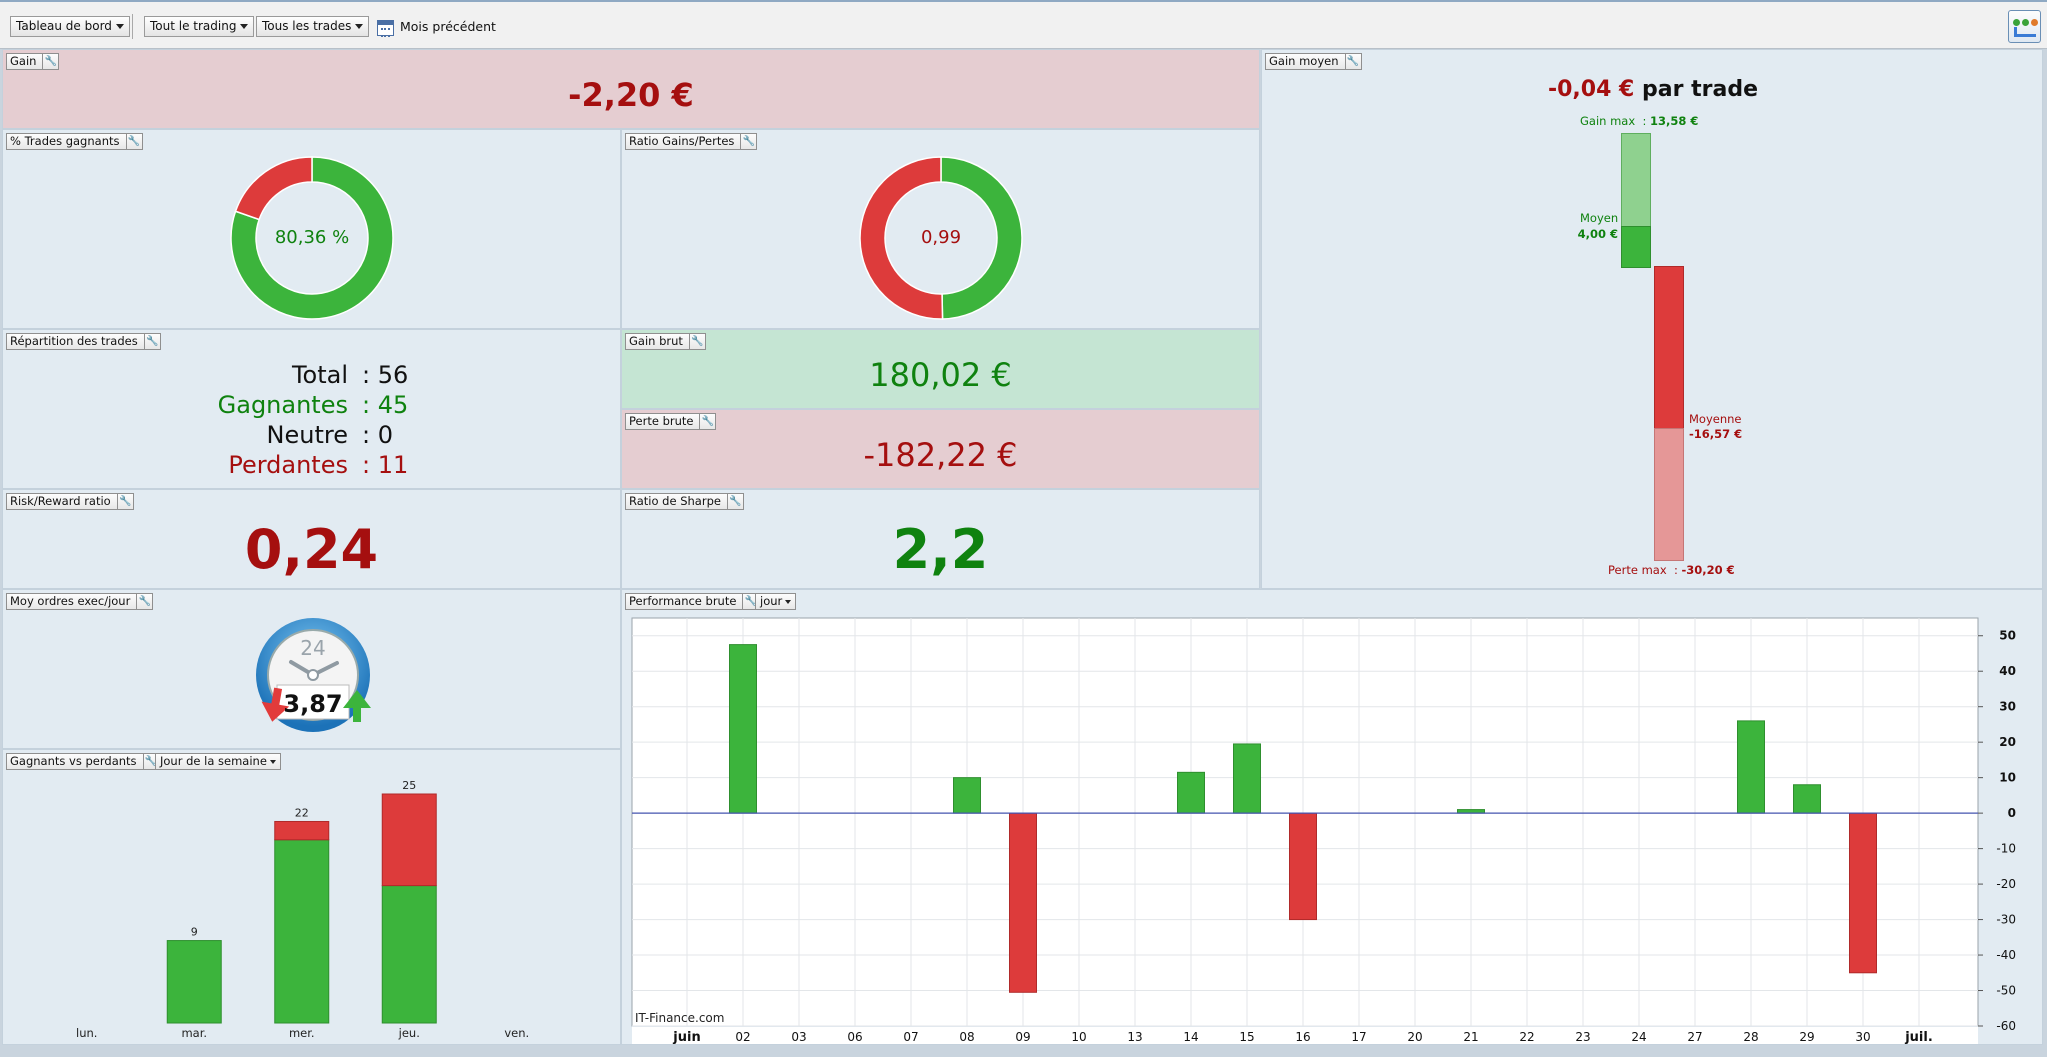  Describe the element at coordinates (307, 435) in the screenshot. I see `rep-neutral-label: Neutre` at that location.